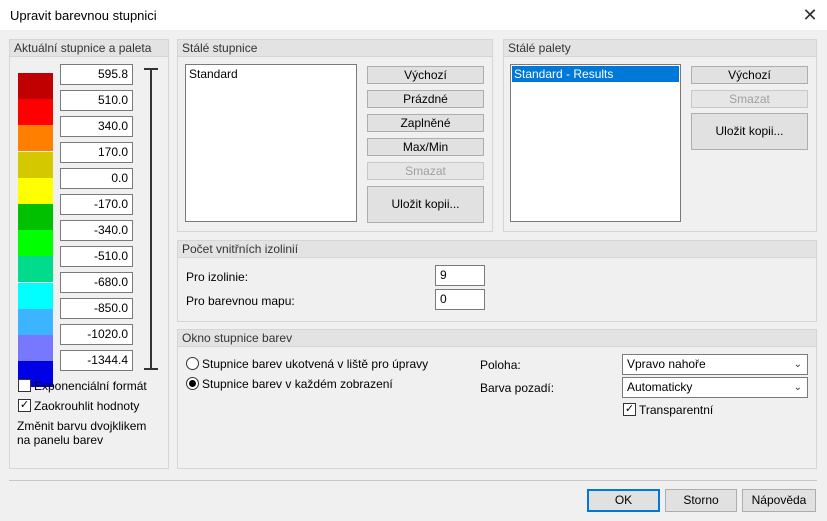  I want to click on transparent-label: Transparentní, so click(676, 410).